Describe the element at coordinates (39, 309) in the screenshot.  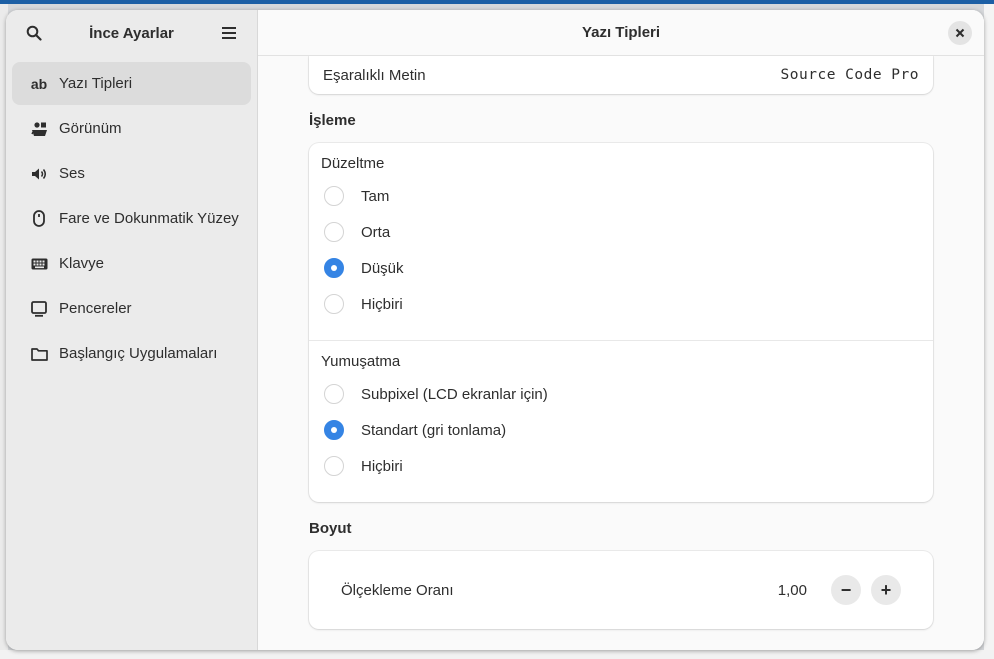
I see `window-icon` at that location.